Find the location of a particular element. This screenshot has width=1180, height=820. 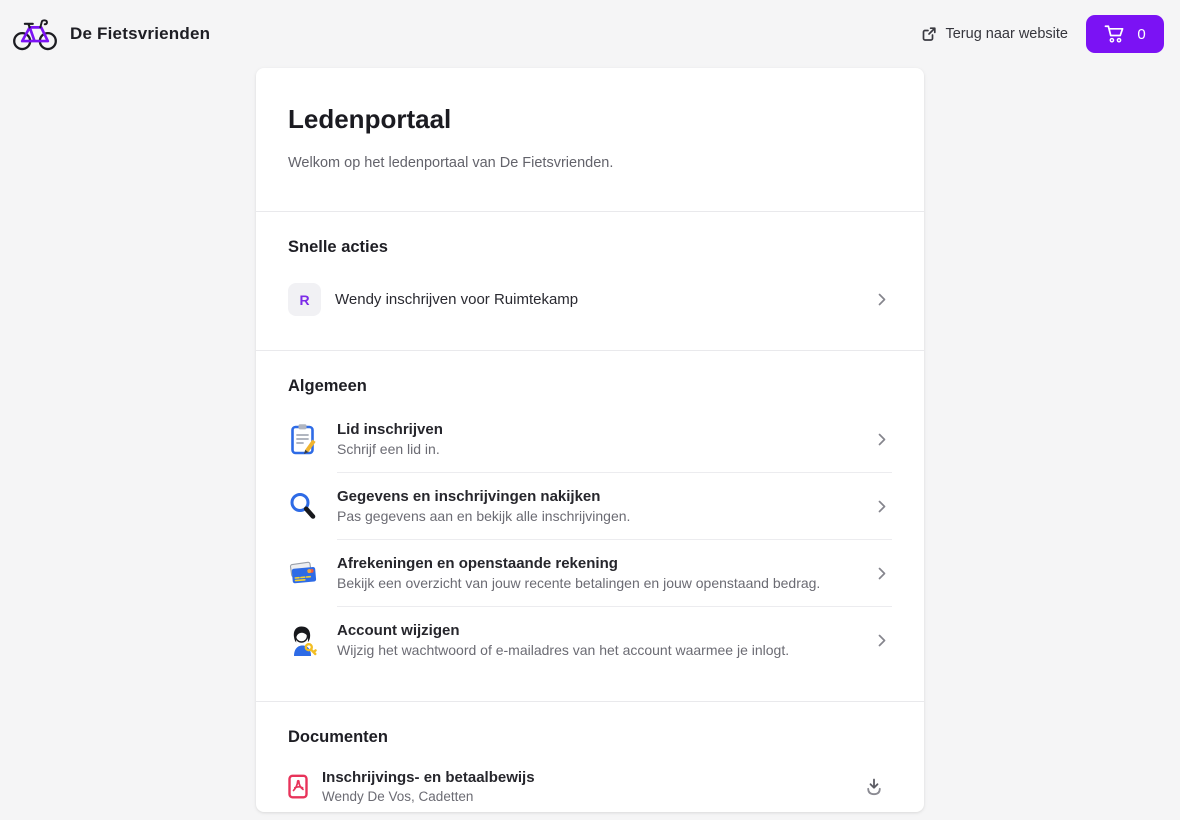

documents-heading: Documenten is located at coordinates (338, 737).